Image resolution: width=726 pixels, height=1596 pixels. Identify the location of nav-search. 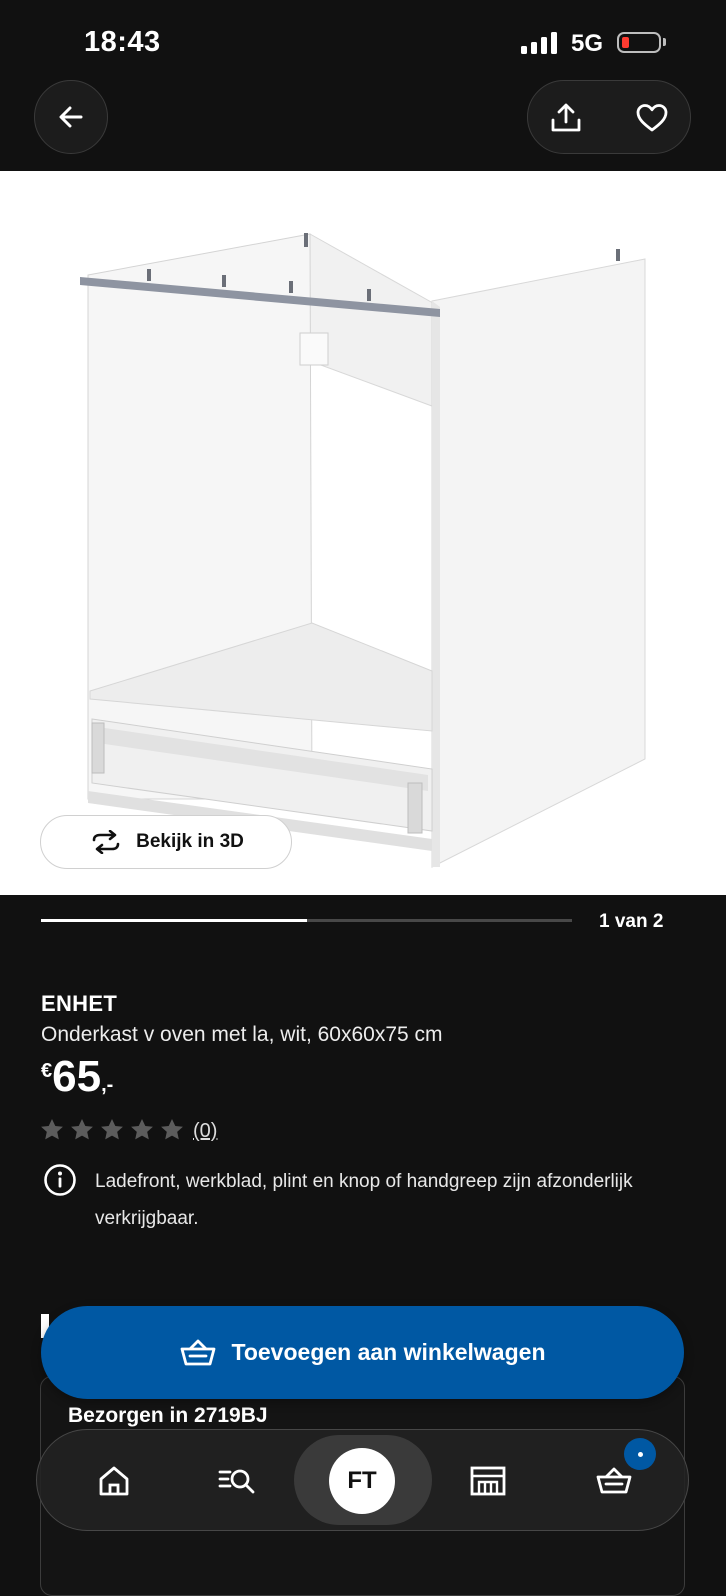
(238, 1481).